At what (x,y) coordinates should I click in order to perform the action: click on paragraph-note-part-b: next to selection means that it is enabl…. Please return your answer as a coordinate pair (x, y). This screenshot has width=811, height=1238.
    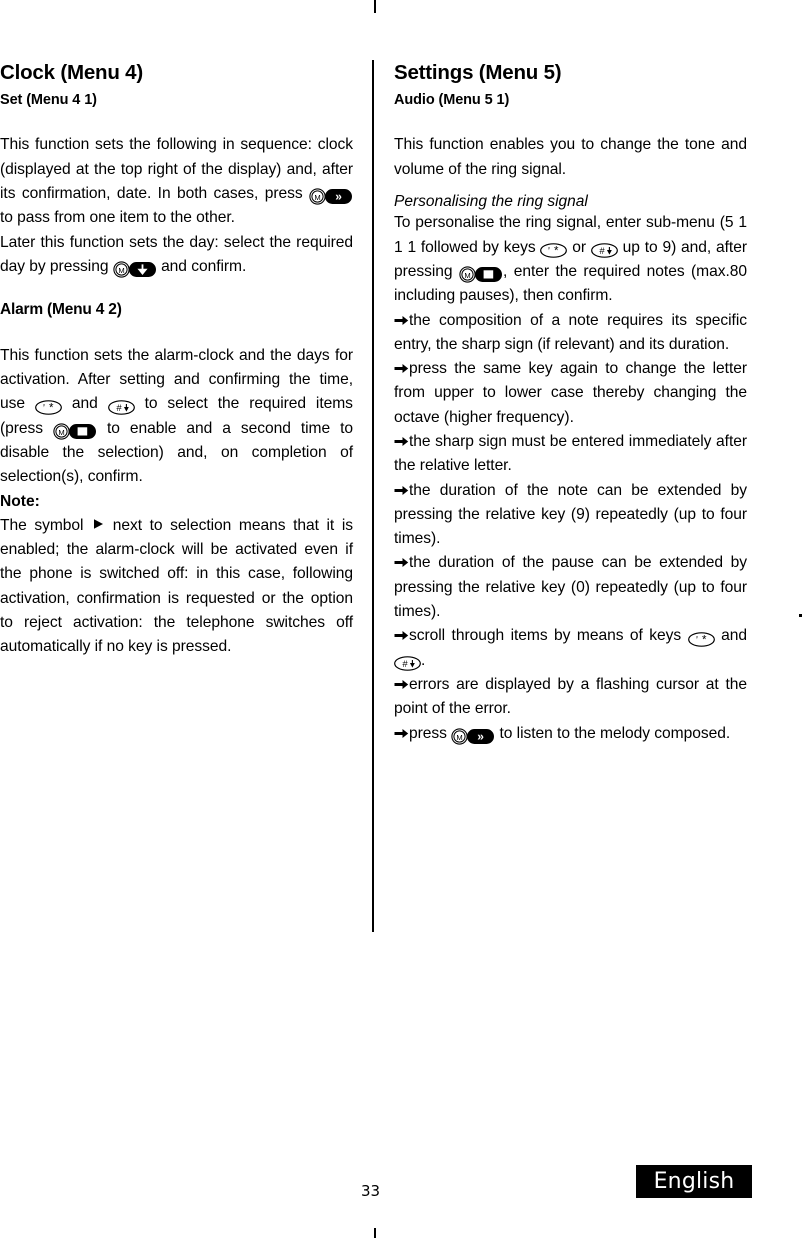
    Looking at the image, I should click on (176, 586).